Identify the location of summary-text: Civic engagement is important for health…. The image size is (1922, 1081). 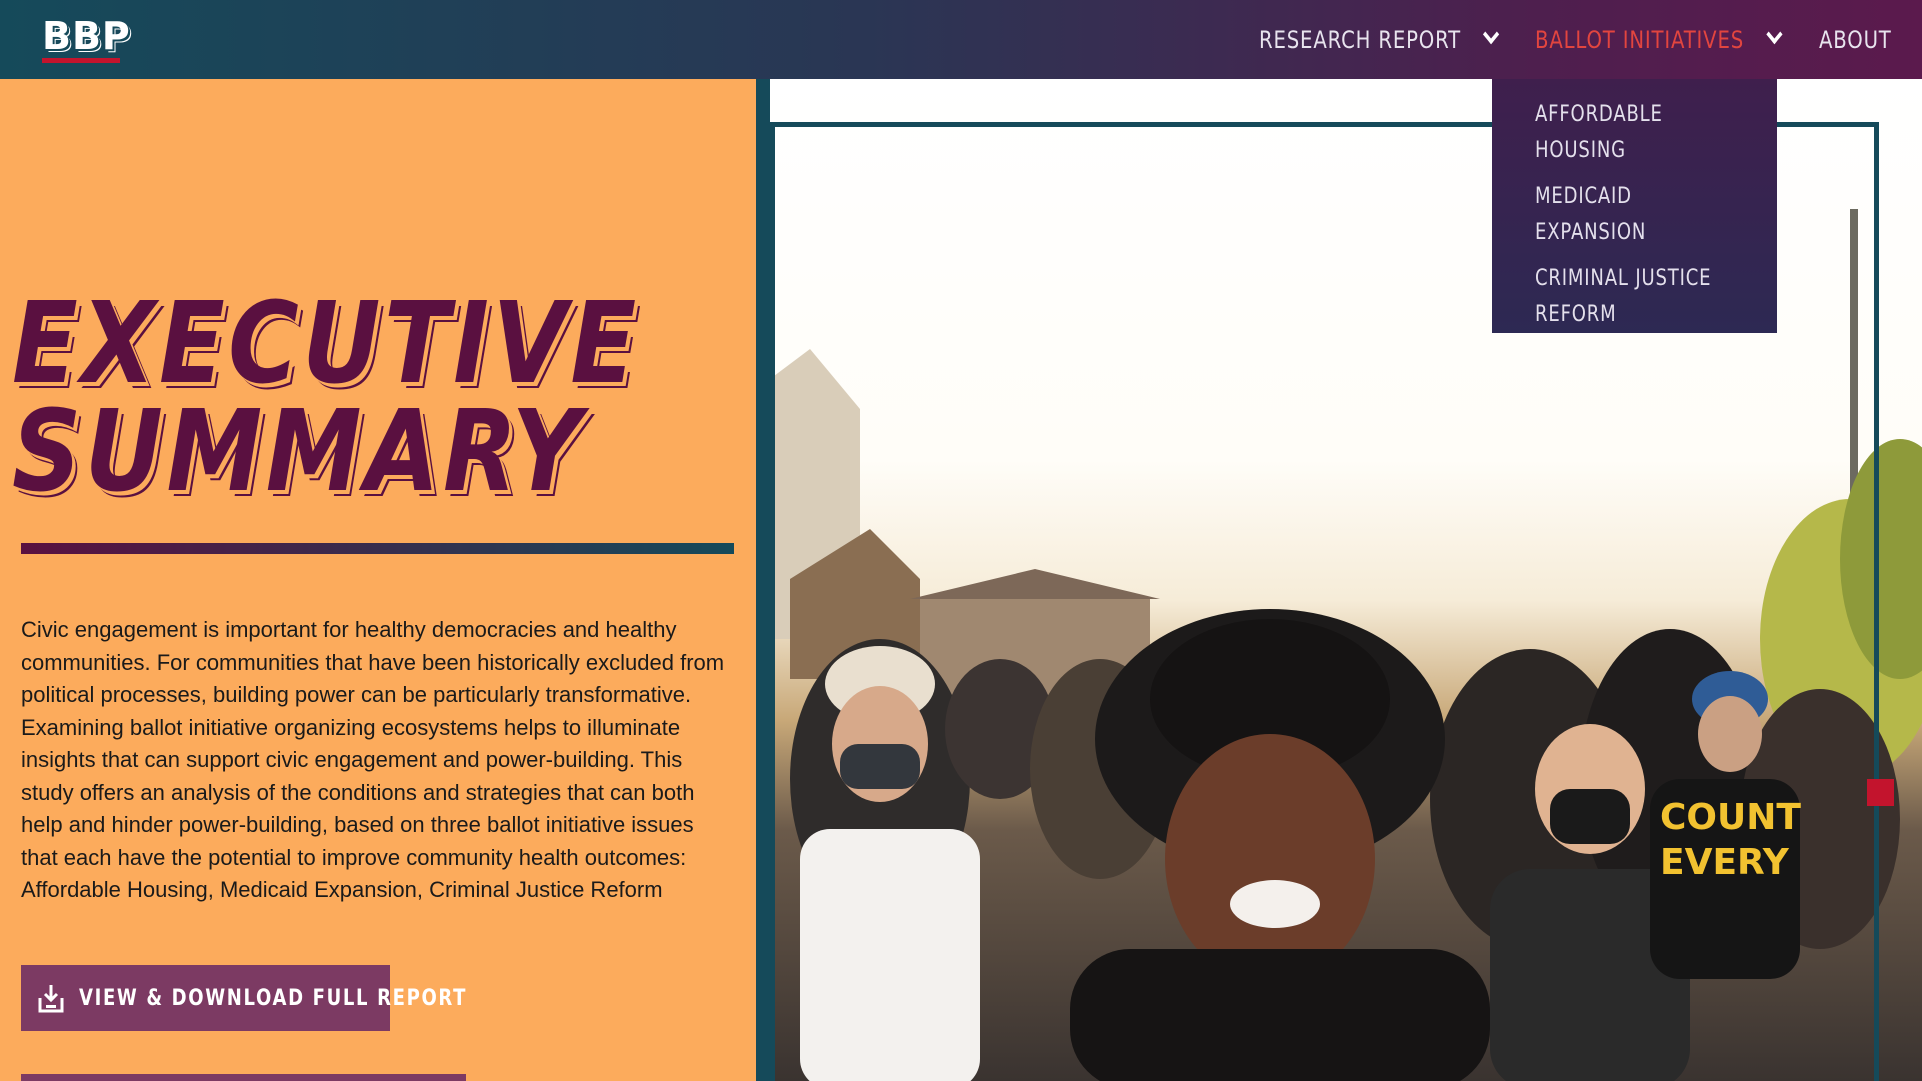
(373, 759).